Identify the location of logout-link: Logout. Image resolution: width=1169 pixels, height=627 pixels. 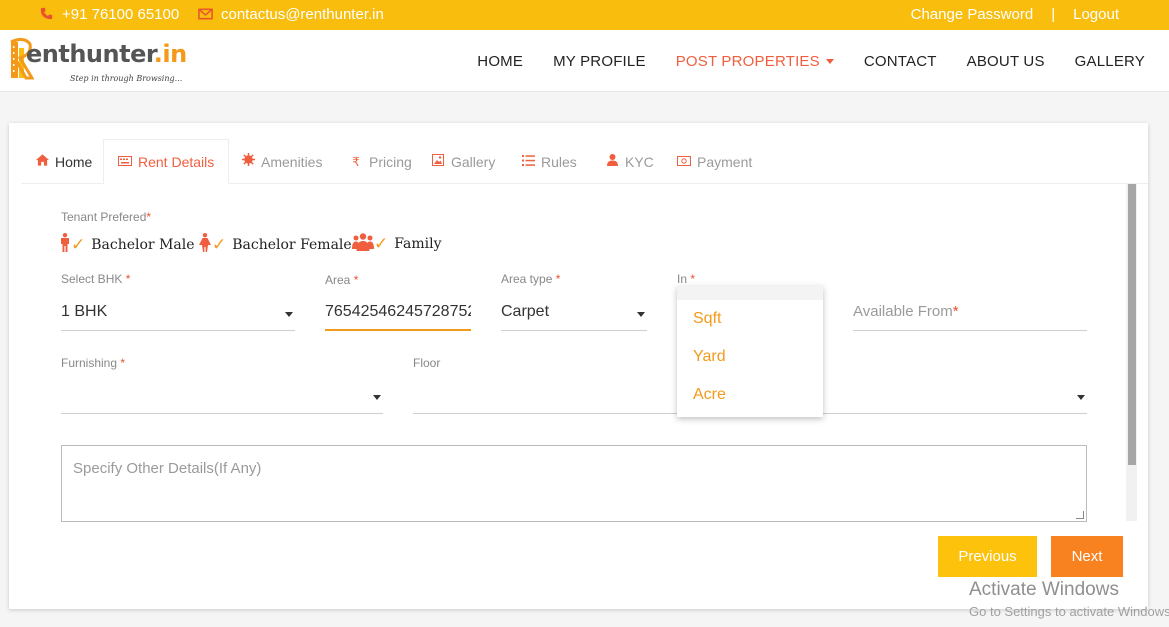
(1096, 15).